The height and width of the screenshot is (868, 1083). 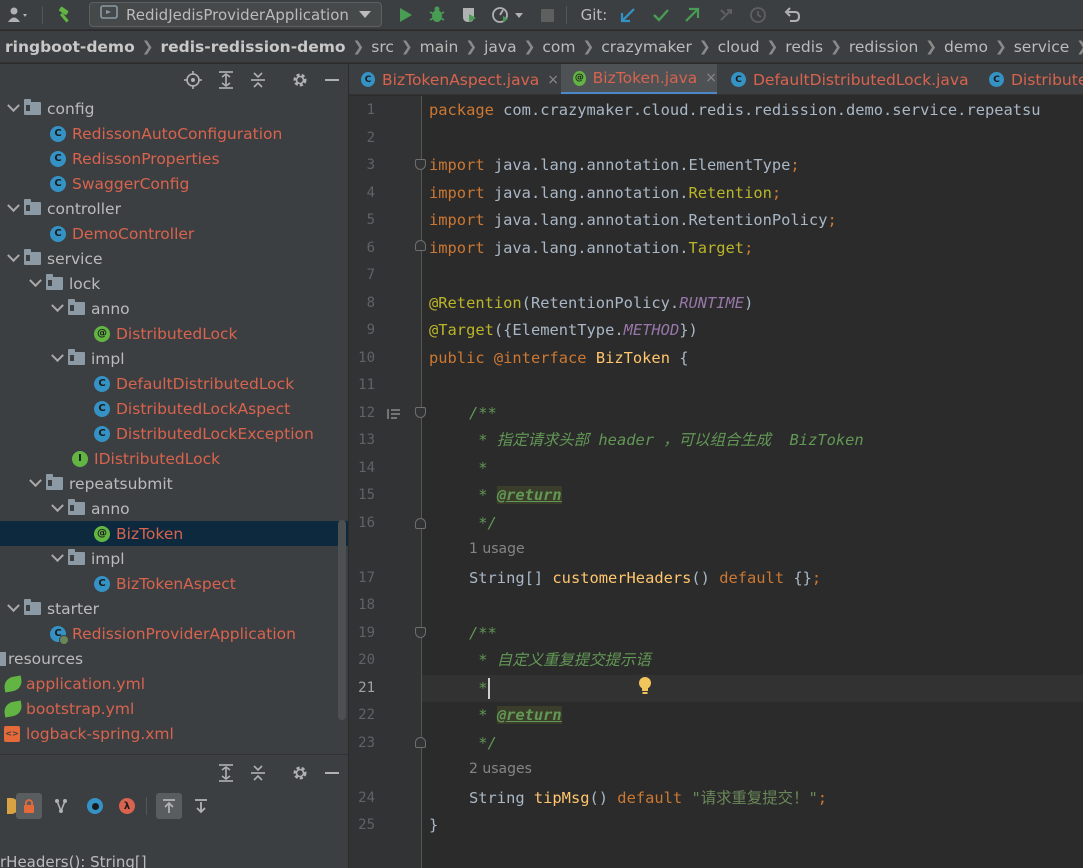 I want to click on line-number: 4, so click(x=362, y=193).